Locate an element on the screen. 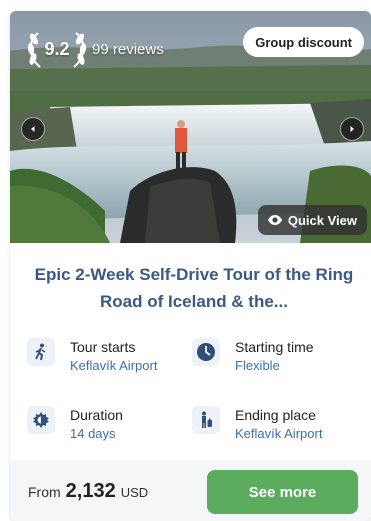  previous-image-button is located at coordinates (33, 129).